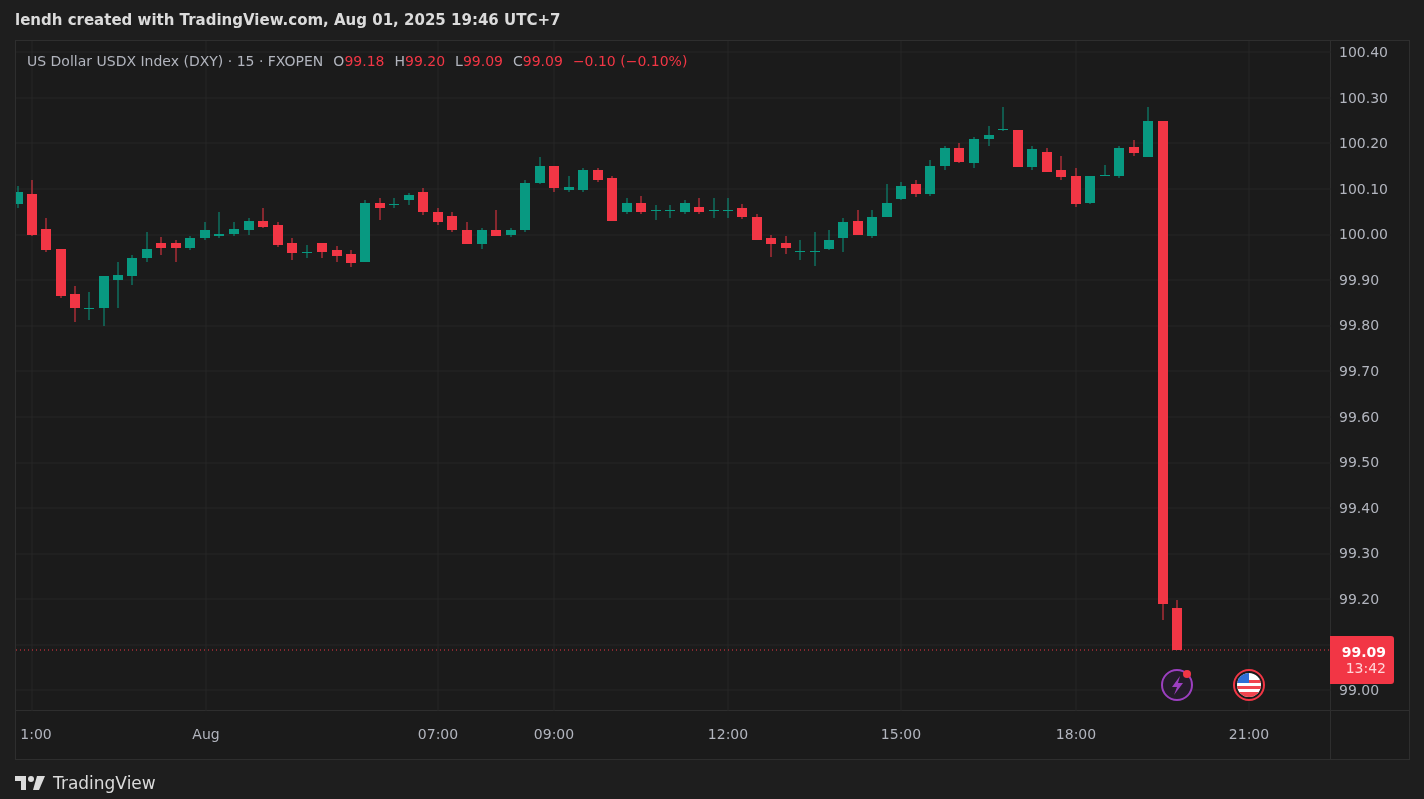 This screenshot has height=799, width=1424. Describe the element at coordinates (1359, 416) in the screenshot. I see `price-label: 99.60` at that location.